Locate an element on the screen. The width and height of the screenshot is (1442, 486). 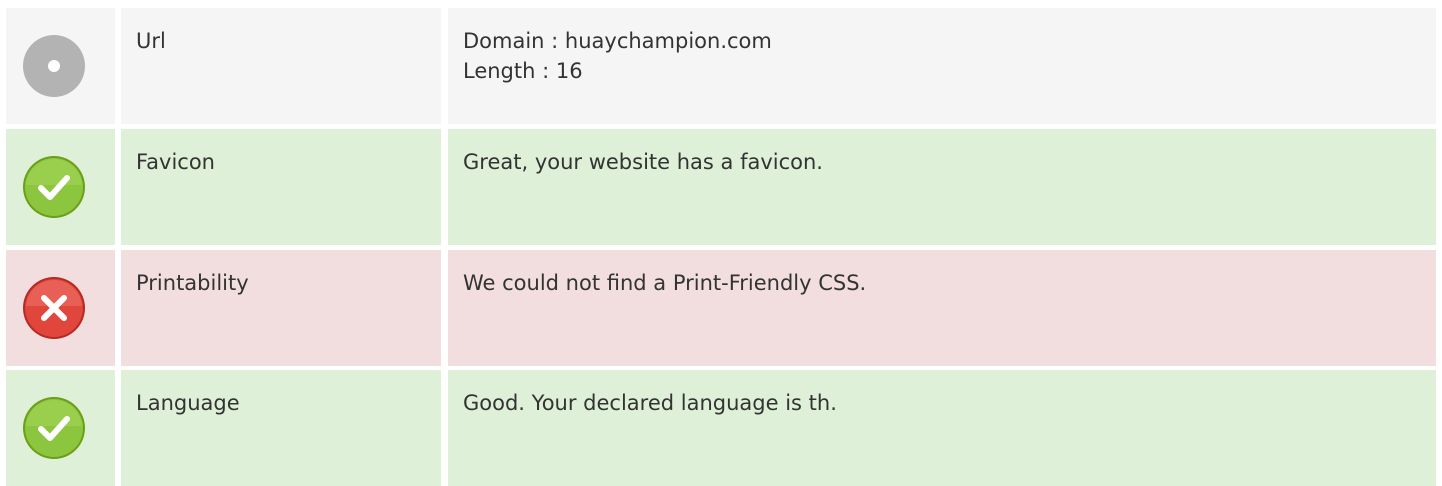
result-value-line: Good. Your declared language is th. is located at coordinates (650, 403).